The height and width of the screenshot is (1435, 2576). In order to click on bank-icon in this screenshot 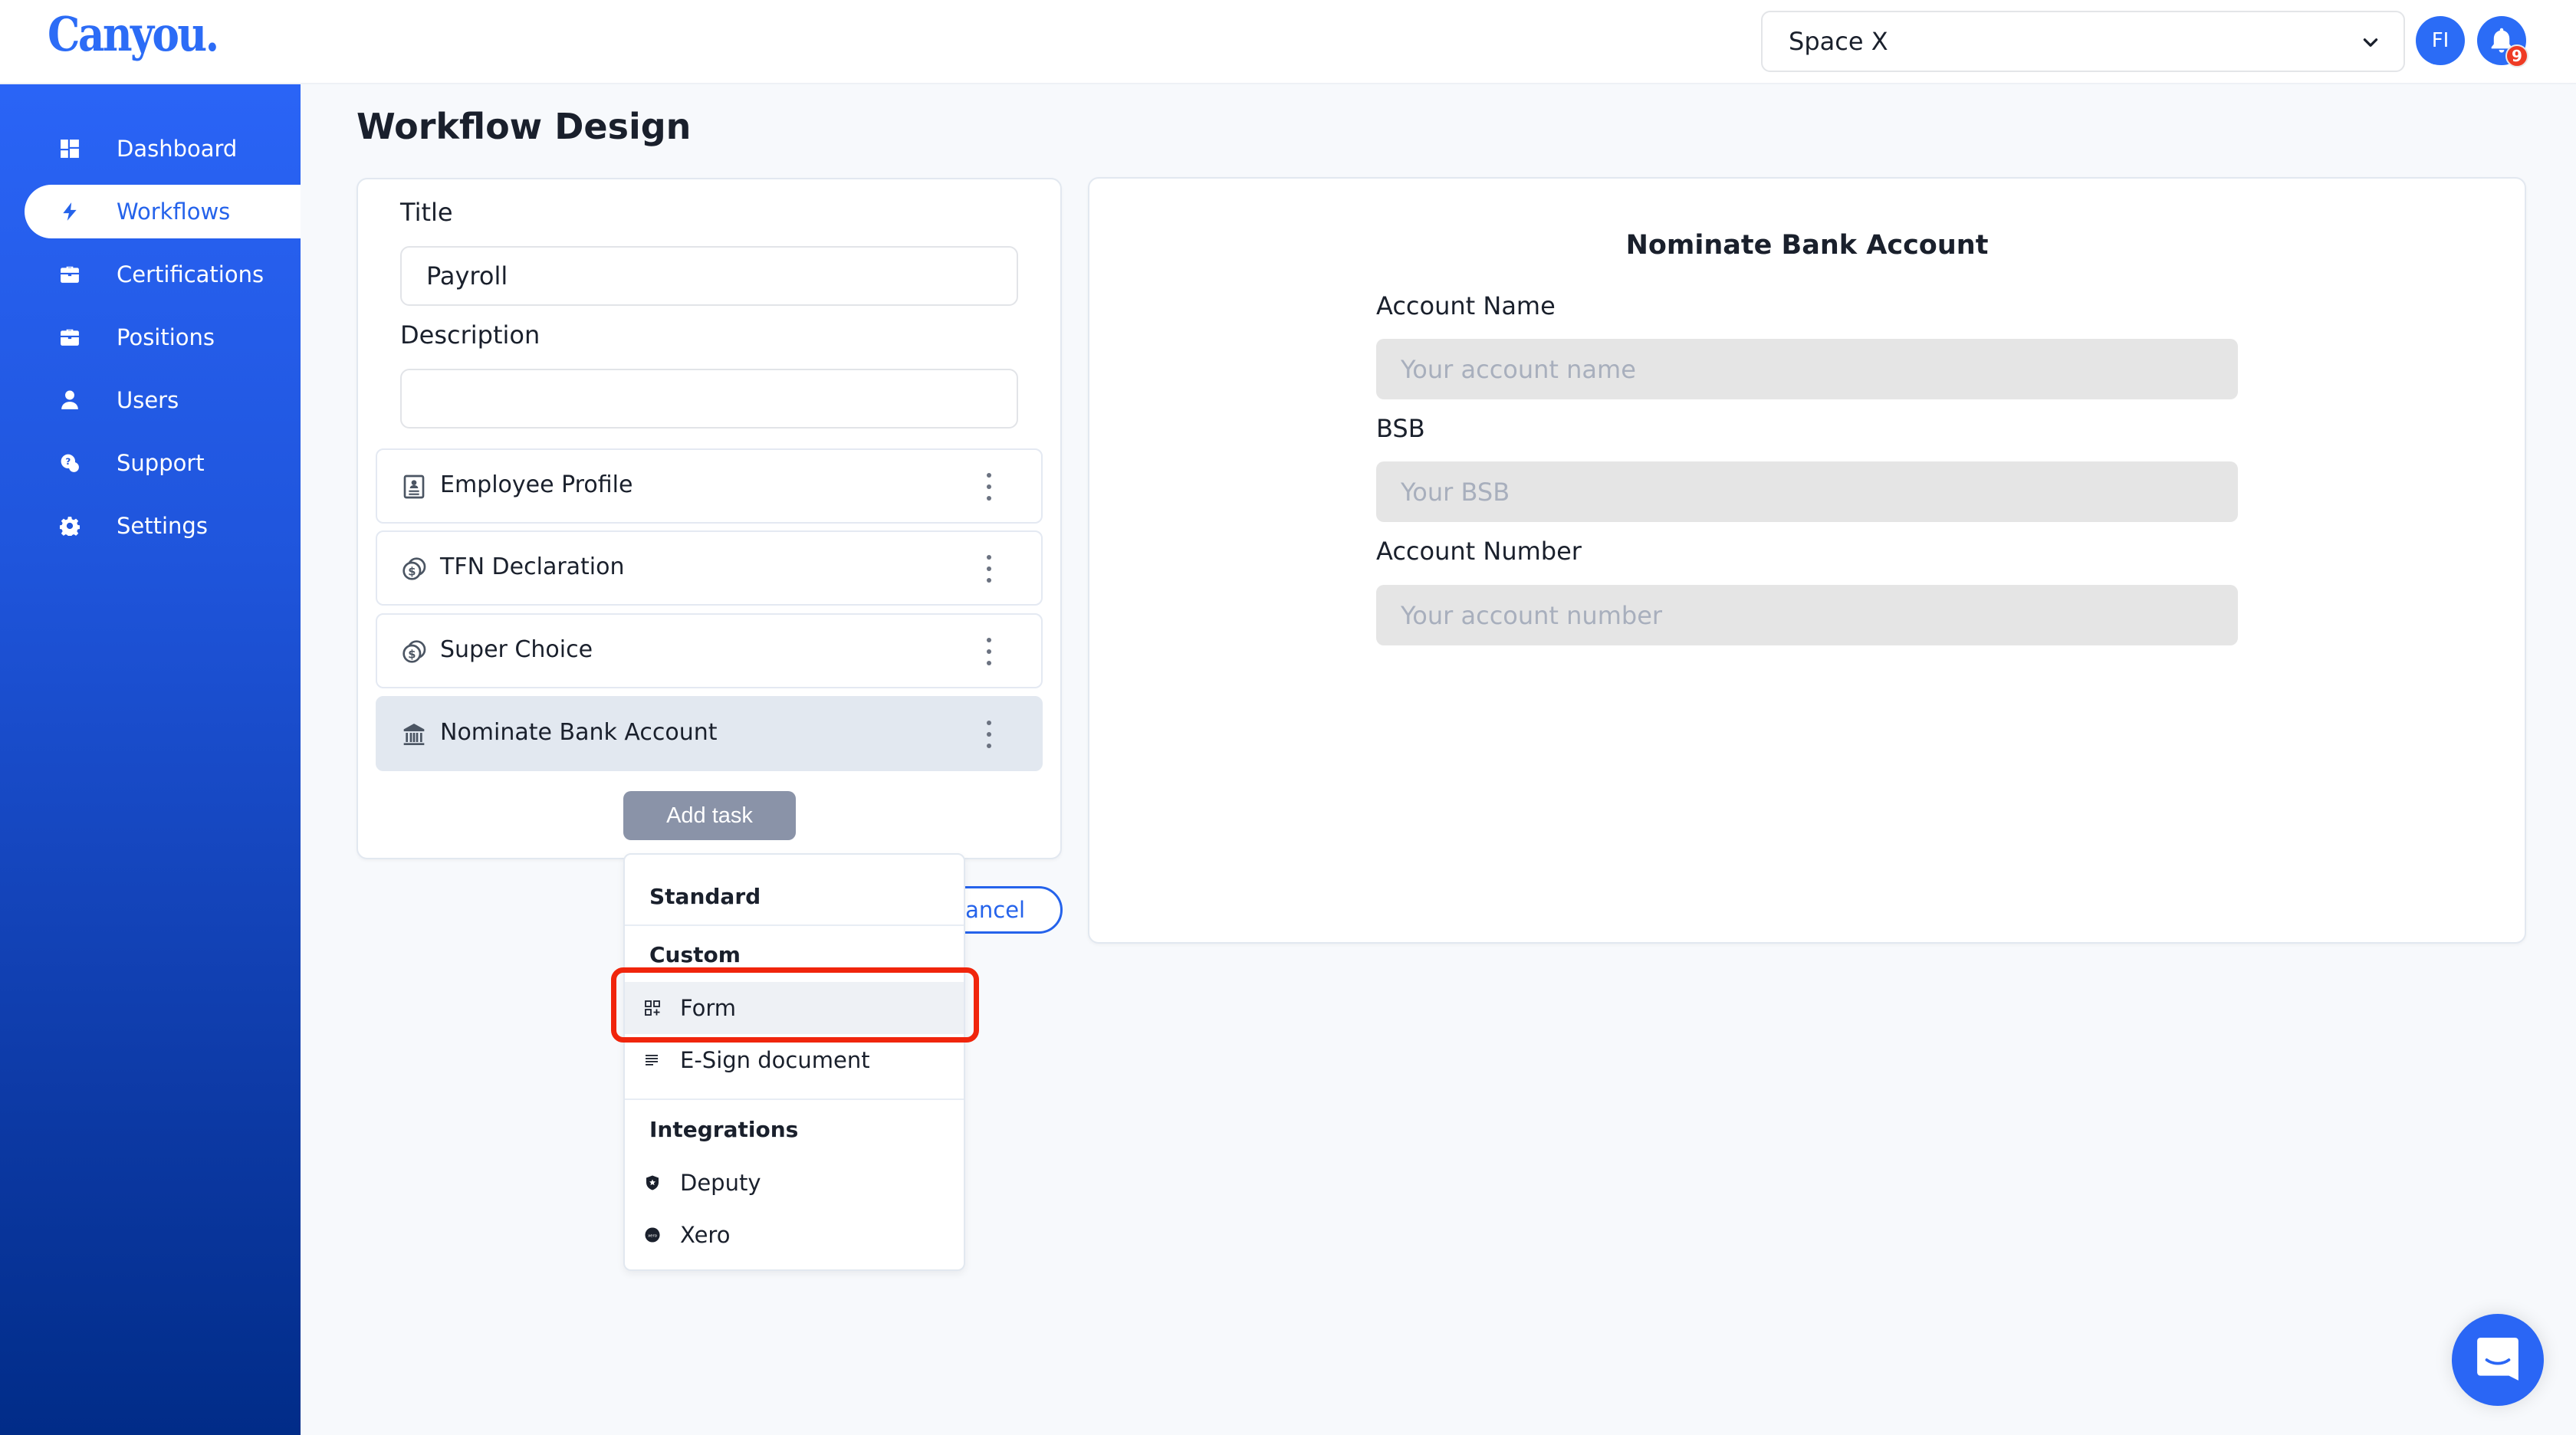, I will do `click(414, 734)`.